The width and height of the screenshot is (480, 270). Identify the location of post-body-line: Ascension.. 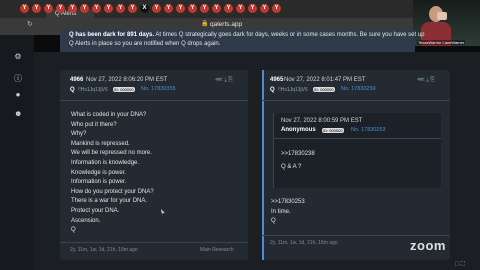
(86, 220).